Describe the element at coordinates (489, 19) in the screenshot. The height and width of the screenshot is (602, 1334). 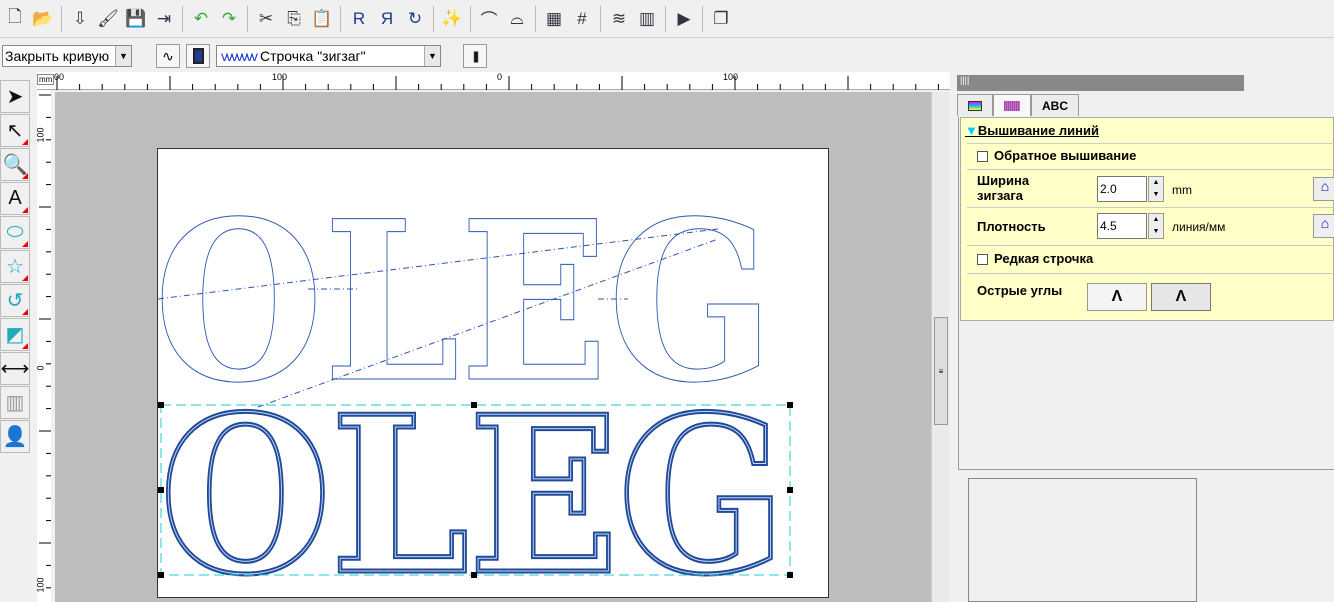
I see `text-arc-down-button: ⌒` at that location.